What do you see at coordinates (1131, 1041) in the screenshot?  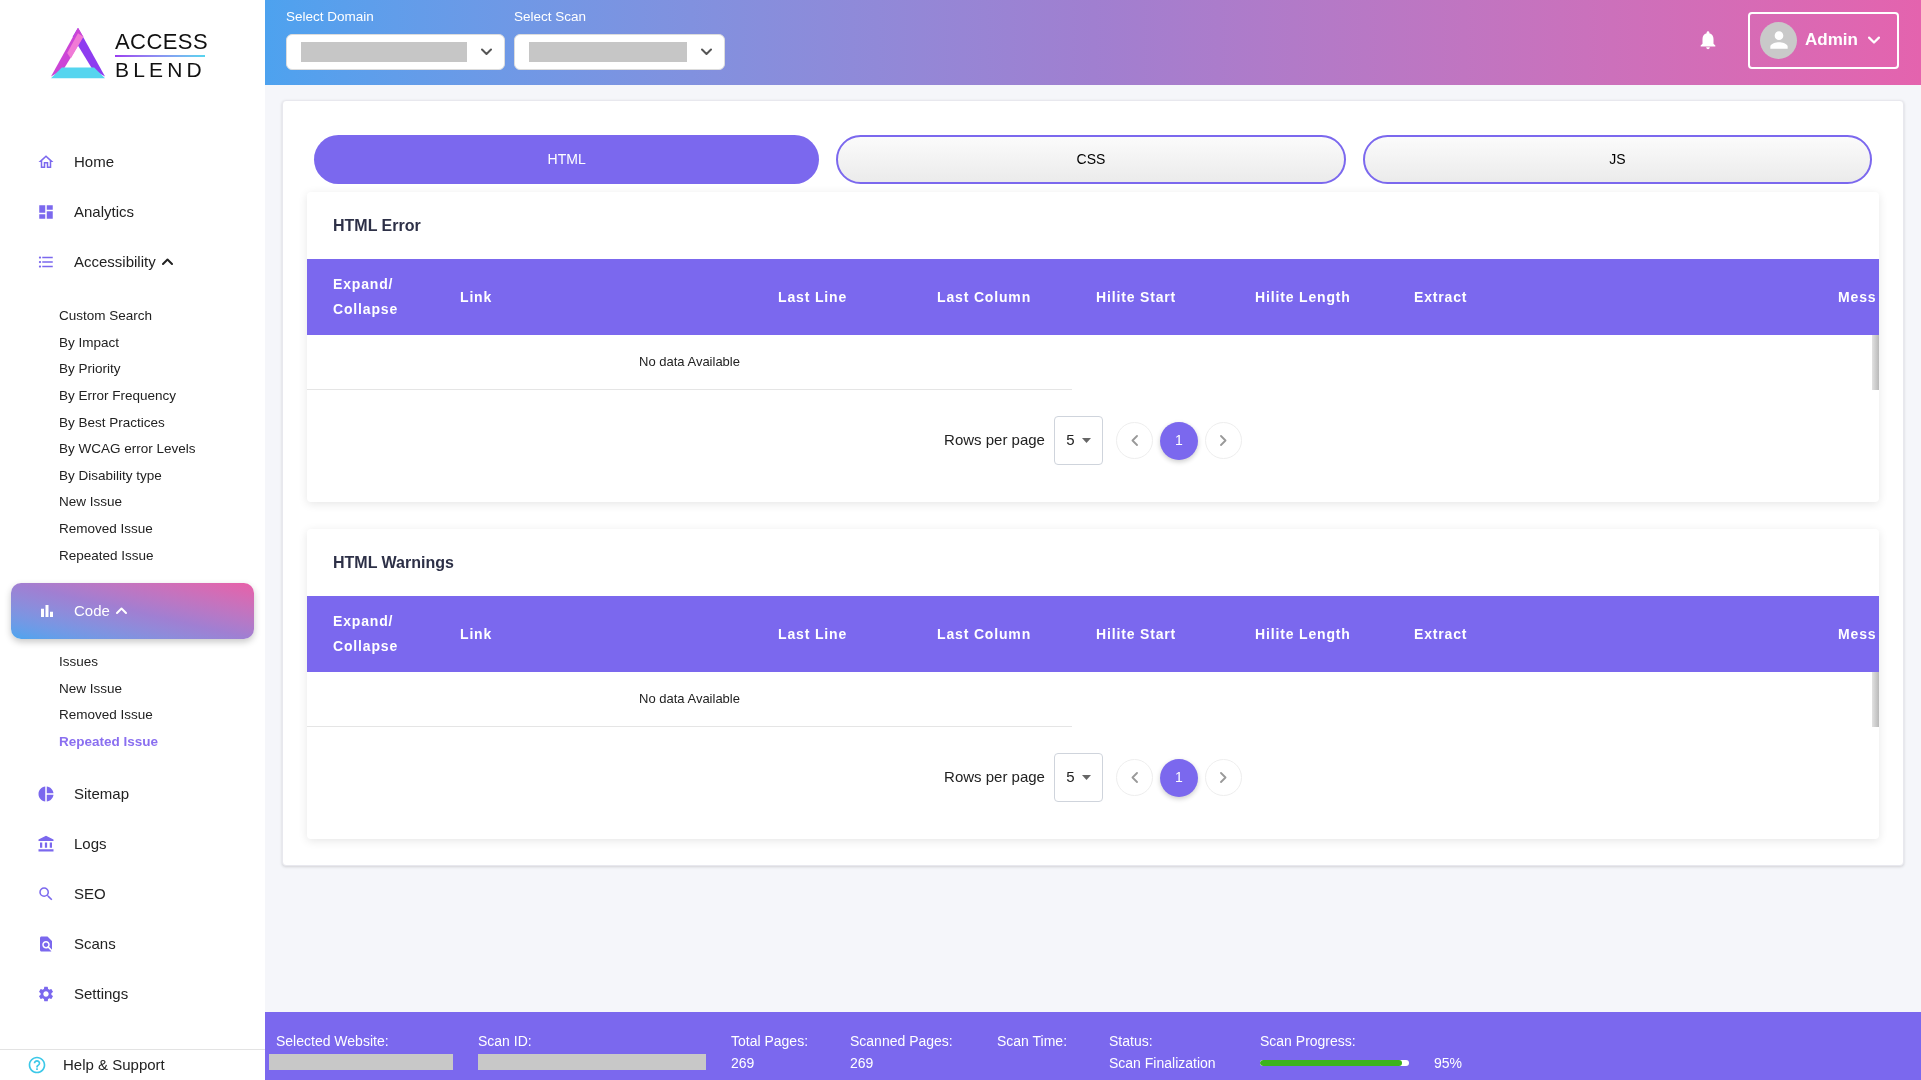 I see `status-label: Status:` at bounding box center [1131, 1041].